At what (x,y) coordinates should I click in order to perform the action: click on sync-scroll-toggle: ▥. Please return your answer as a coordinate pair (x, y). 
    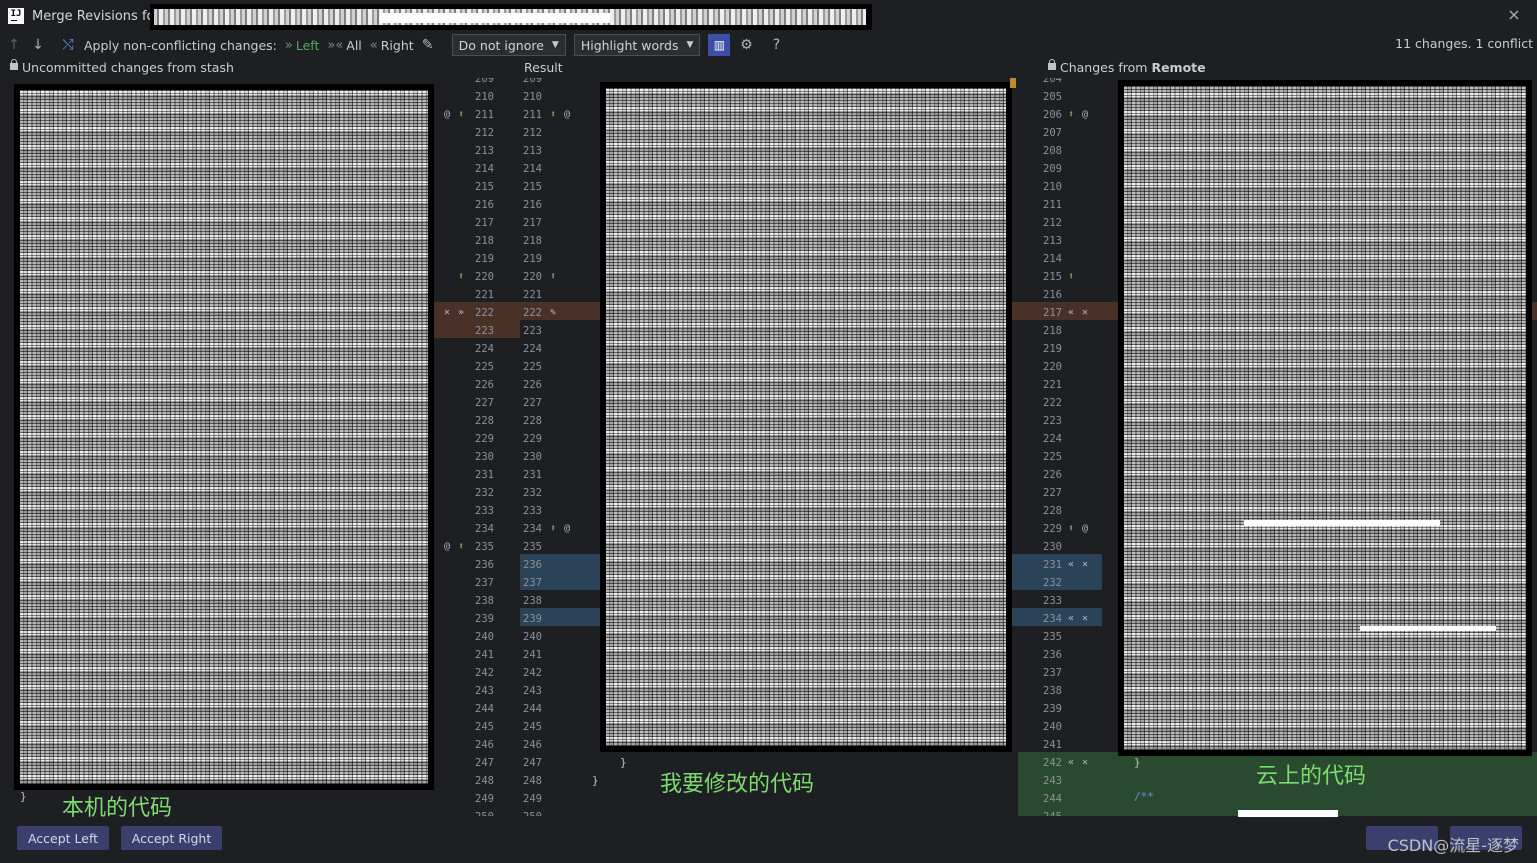
    Looking at the image, I should click on (719, 45).